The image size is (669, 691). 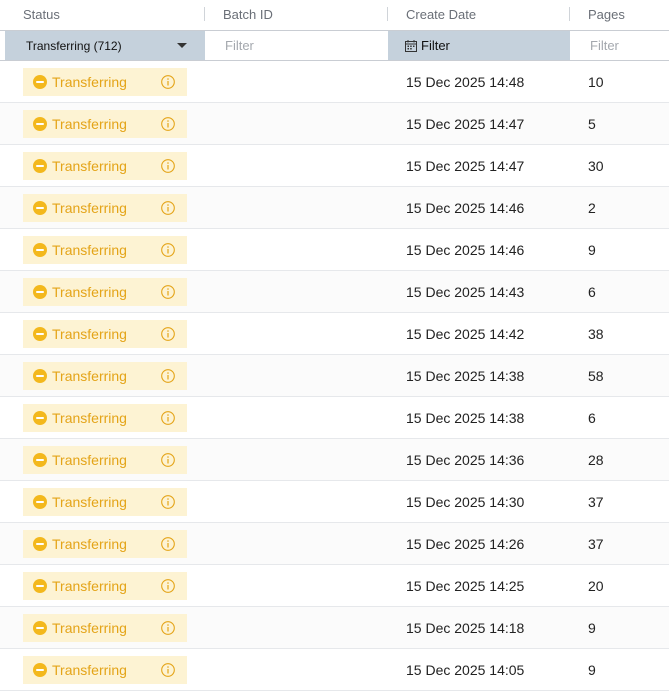 I want to click on table-row: Transferring 15 Dec 2025 14:47 30, so click(x=334, y=166).